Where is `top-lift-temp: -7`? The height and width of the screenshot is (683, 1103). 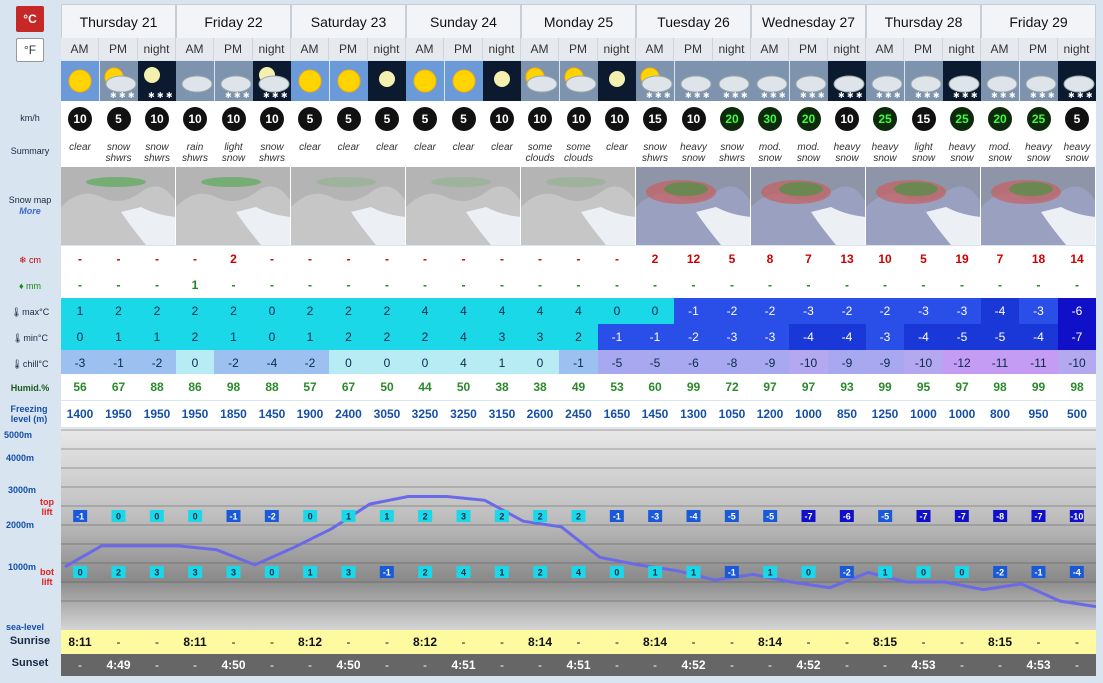 top-lift-temp: -7 is located at coordinates (962, 517).